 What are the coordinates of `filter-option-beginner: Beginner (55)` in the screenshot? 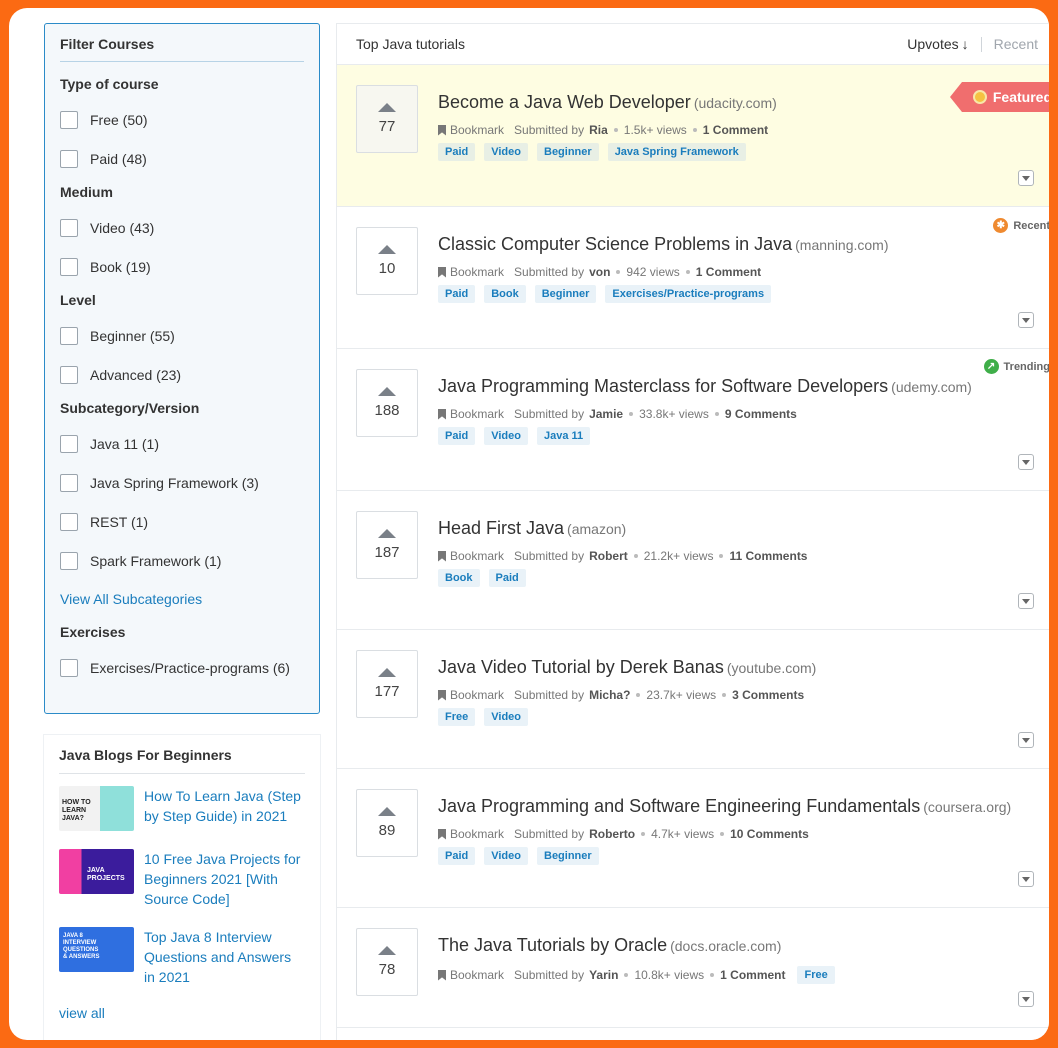 It's located at (182, 335).